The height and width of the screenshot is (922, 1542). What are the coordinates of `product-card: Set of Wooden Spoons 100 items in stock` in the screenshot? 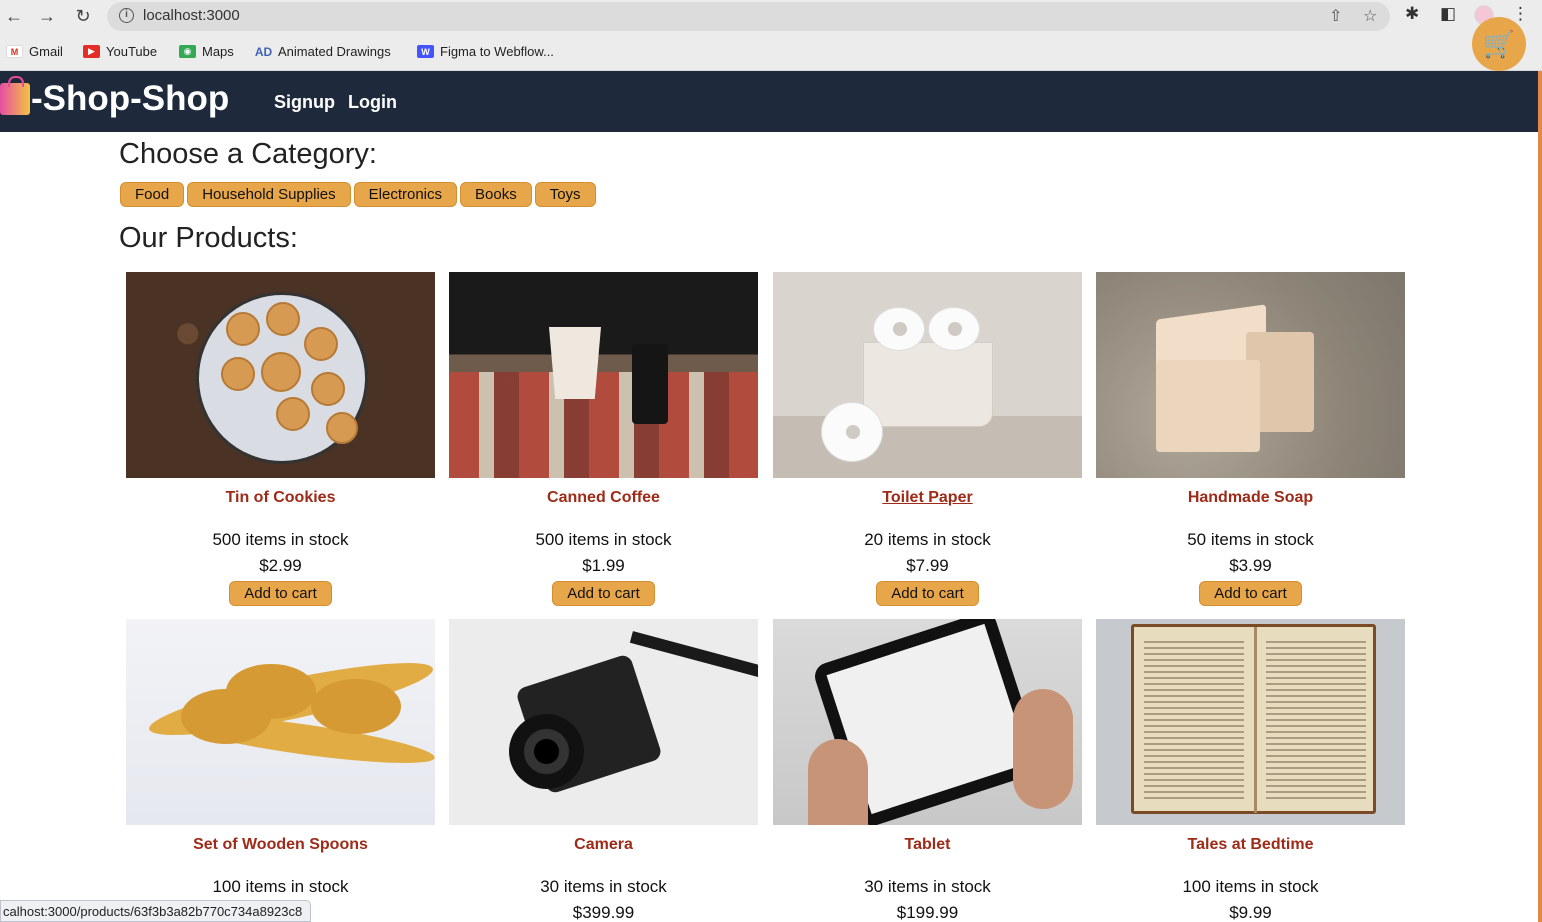 It's located at (280, 758).